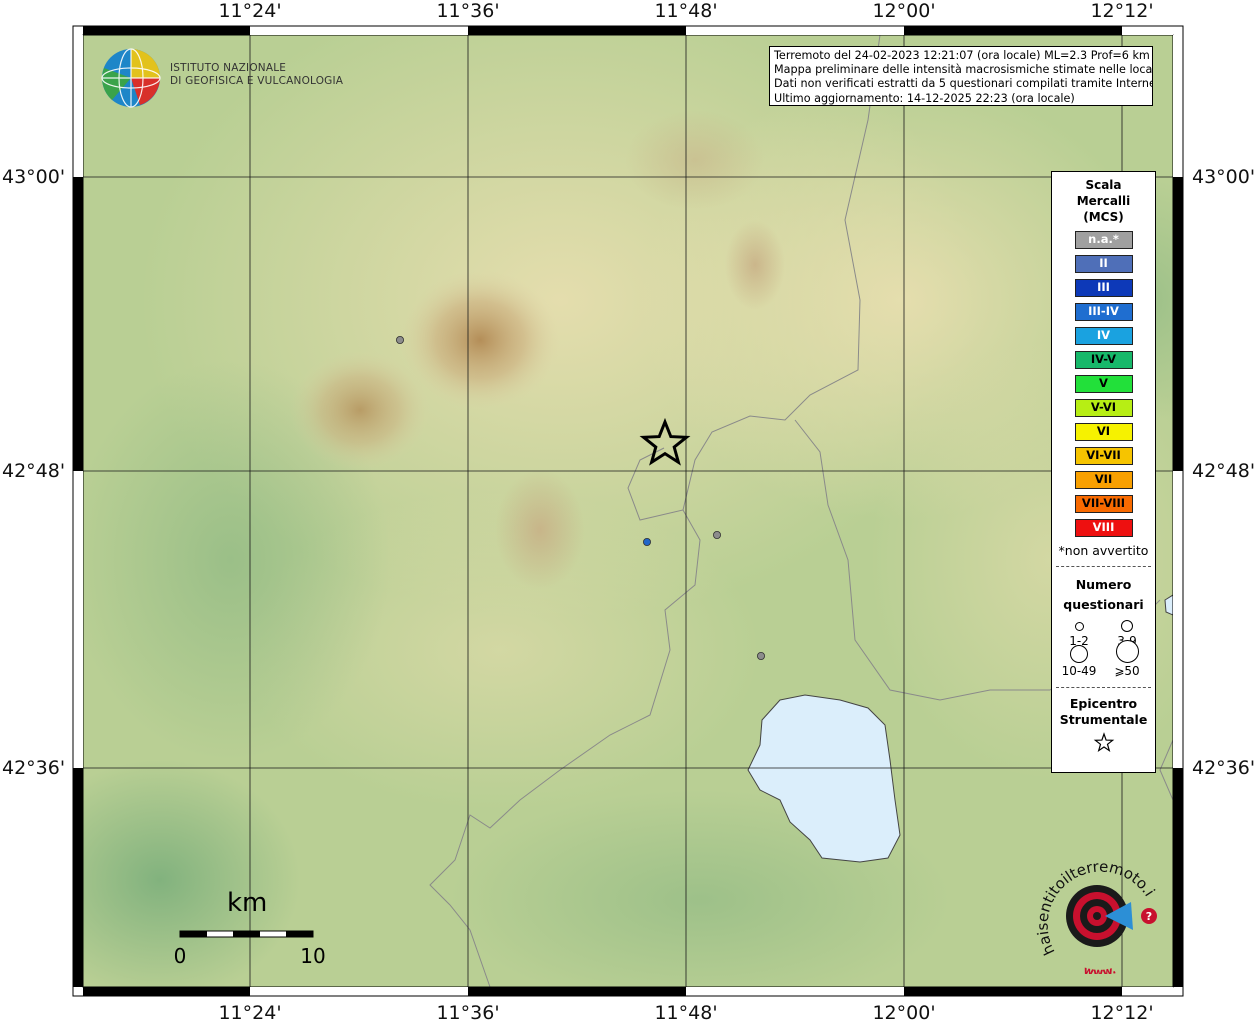  Describe the element at coordinates (1103, 408) in the screenshot. I see `mcs-scale-item: V-VI` at that location.